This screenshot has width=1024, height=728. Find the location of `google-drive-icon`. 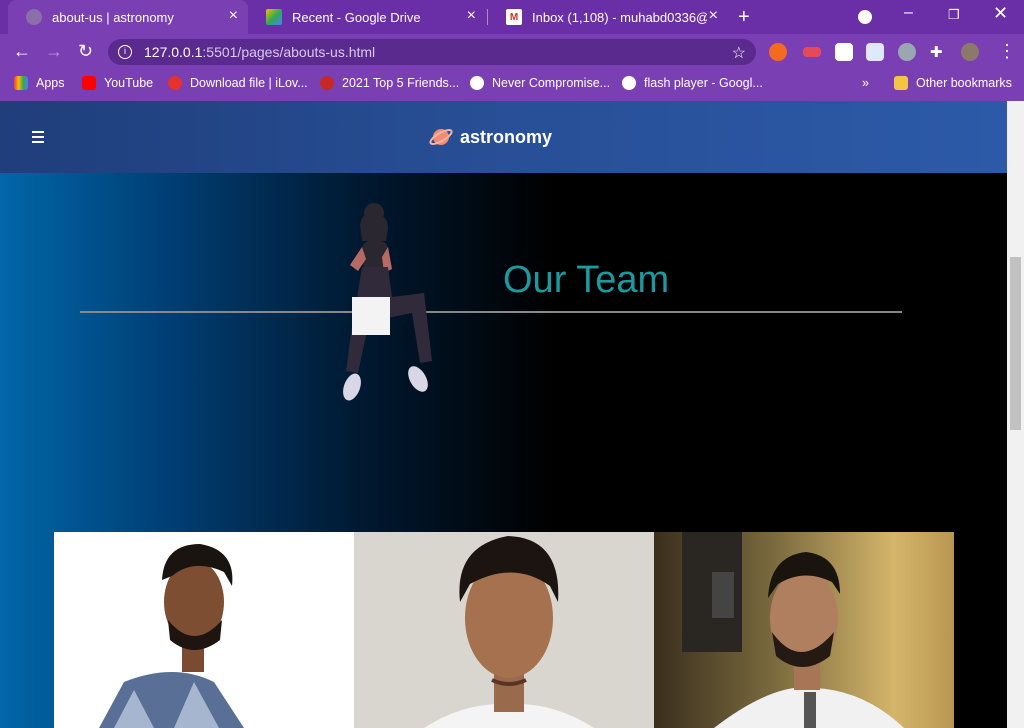

google-drive-icon is located at coordinates (274, 17).